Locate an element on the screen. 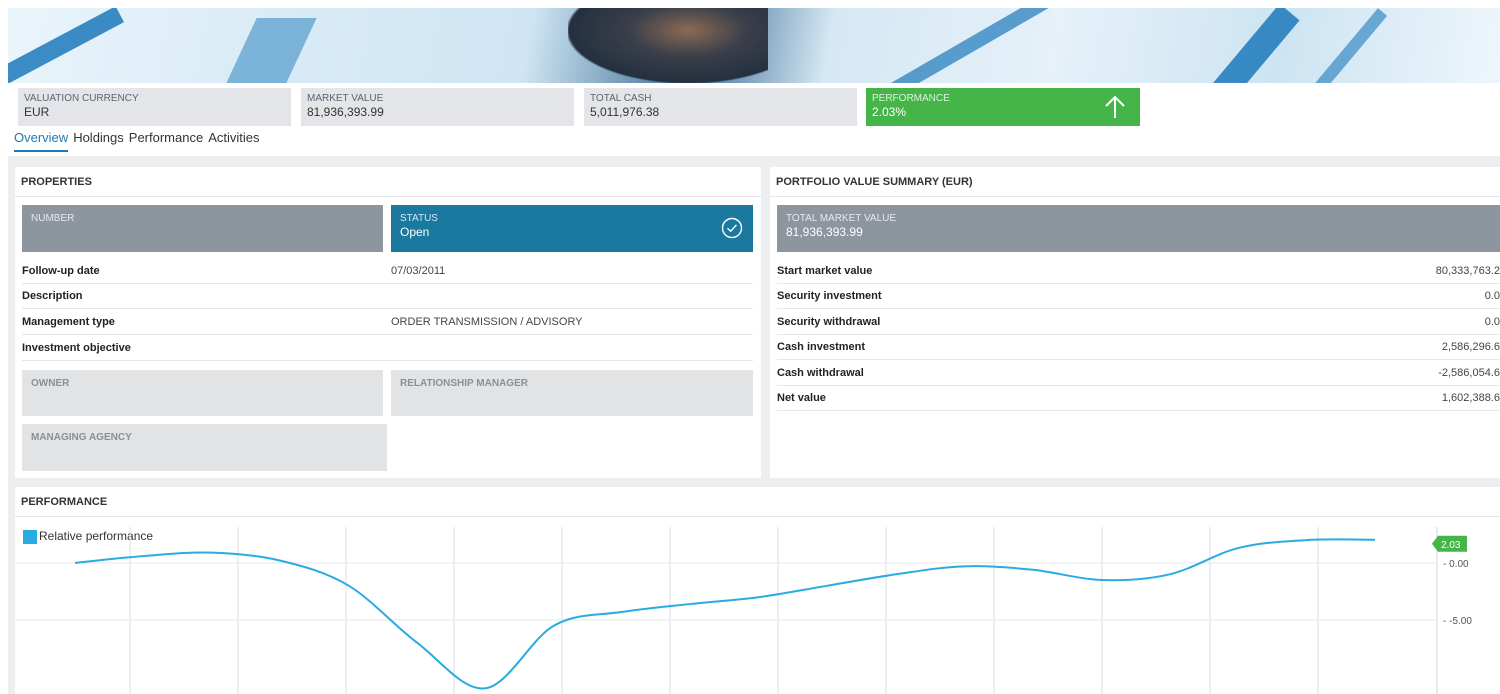 Image resolution: width=1500 pixels, height=694 pixels. kpi-label: TOTAL CASH is located at coordinates (621, 98).